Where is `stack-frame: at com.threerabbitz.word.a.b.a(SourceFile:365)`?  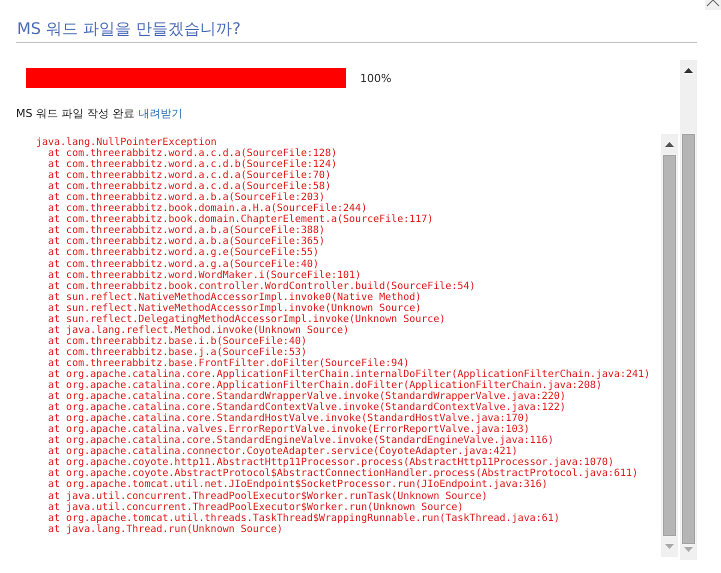
stack-frame: at com.threerabbitz.word.a.b.a(SourceFile:365) is located at coordinates (348, 242).